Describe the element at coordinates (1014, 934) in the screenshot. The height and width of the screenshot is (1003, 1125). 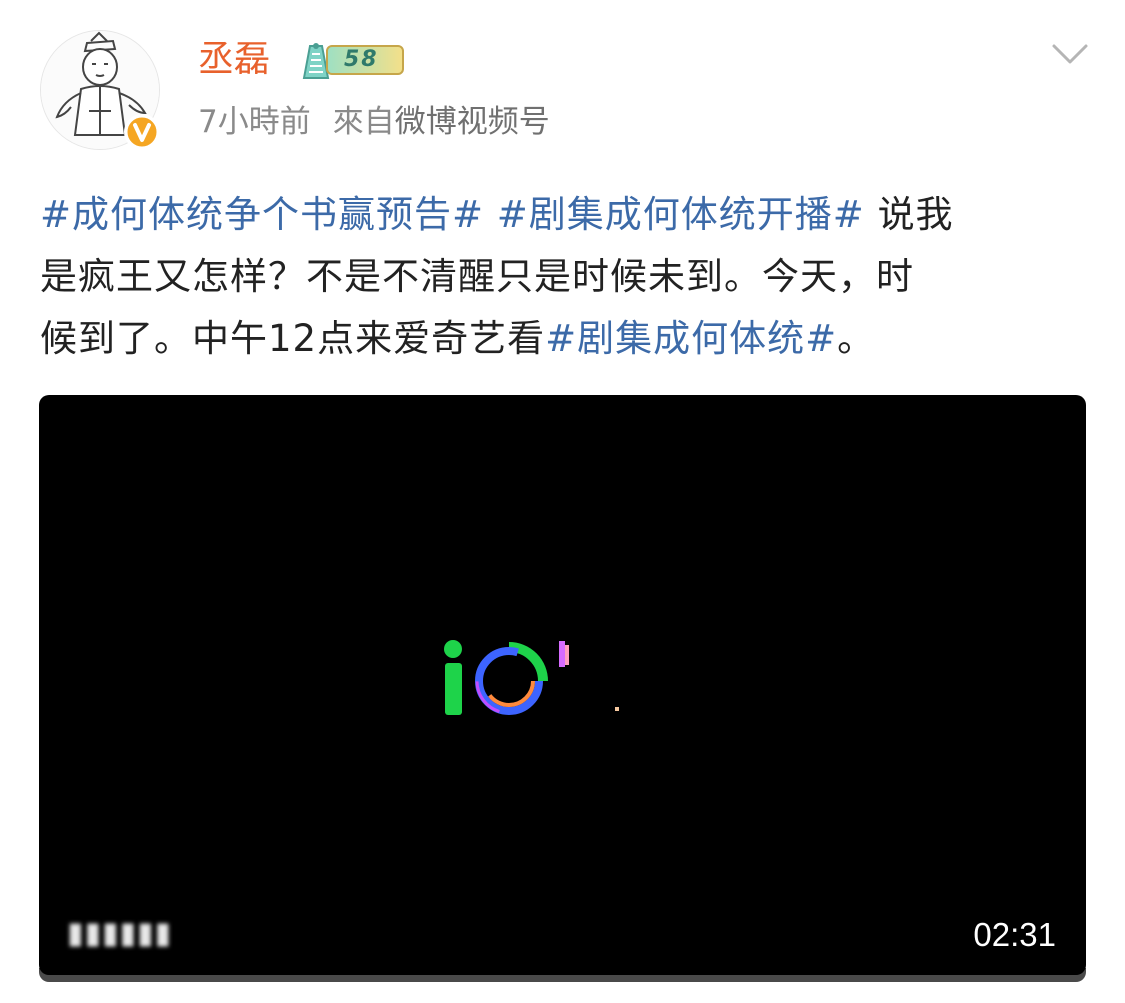
I see `video-duration: 02:31` at that location.